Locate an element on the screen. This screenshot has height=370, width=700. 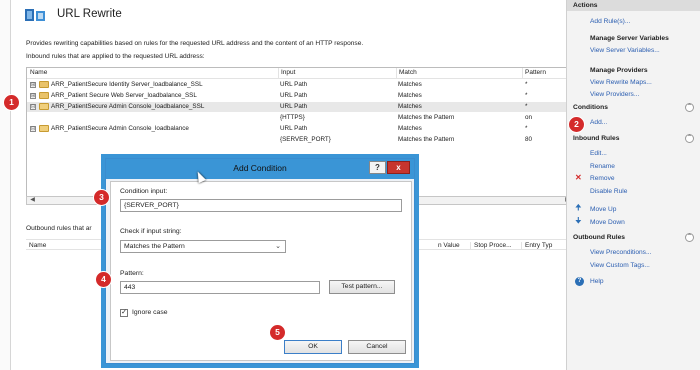
condition-input: {HTTPS} is located at coordinates (292, 117).